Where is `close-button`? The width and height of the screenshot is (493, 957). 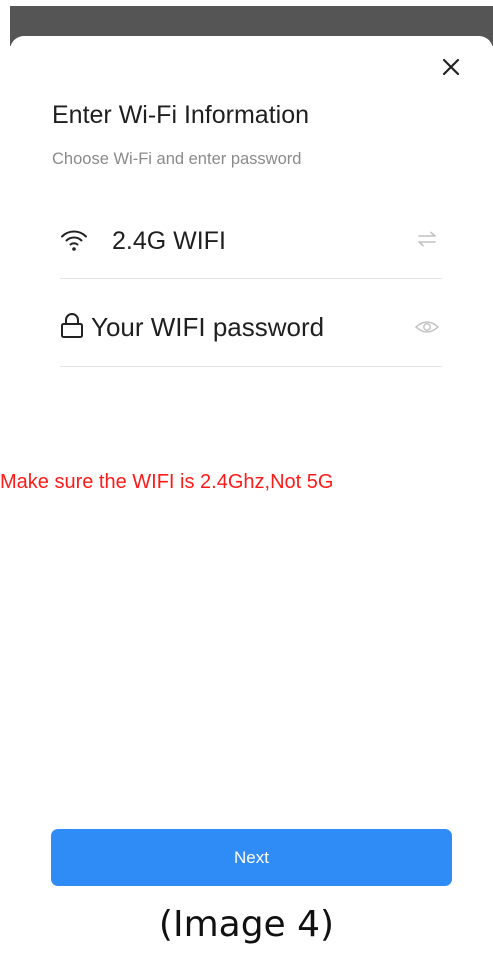 close-button is located at coordinates (451, 67).